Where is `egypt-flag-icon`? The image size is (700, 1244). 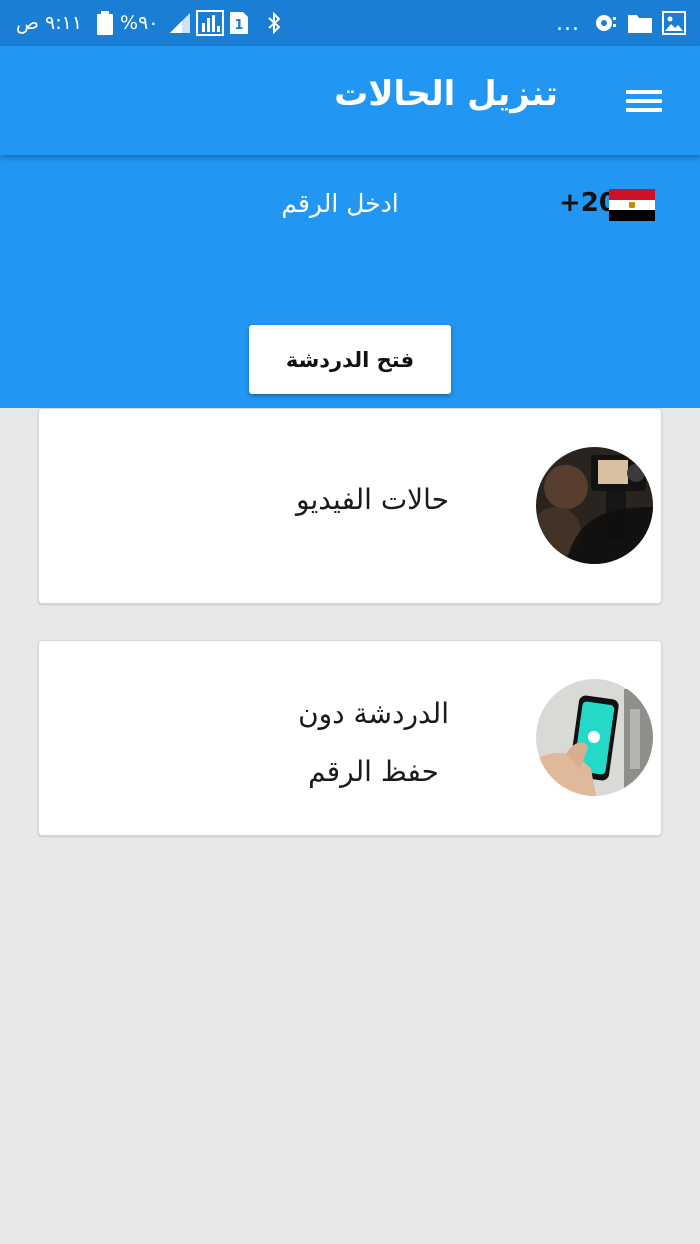 egypt-flag-icon is located at coordinates (632, 205).